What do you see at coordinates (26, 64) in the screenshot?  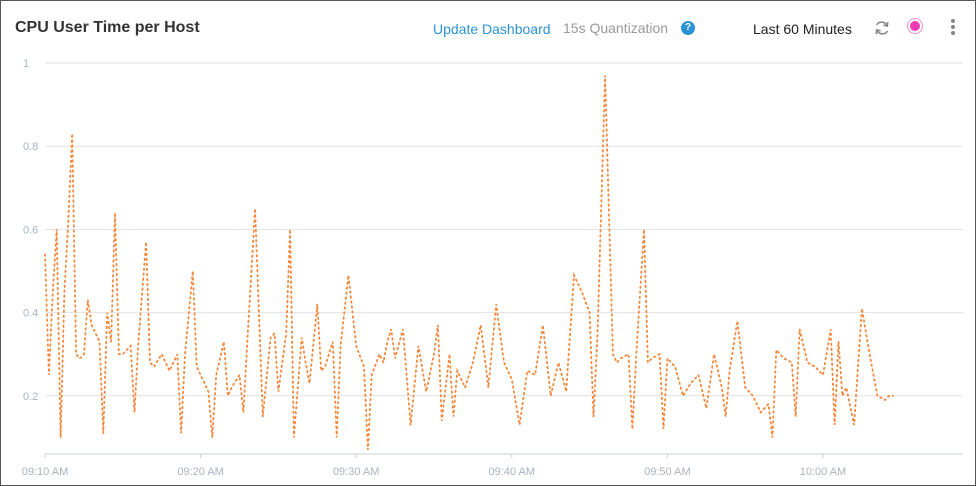 I see `y-tick-label: 1` at bounding box center [26, 64].